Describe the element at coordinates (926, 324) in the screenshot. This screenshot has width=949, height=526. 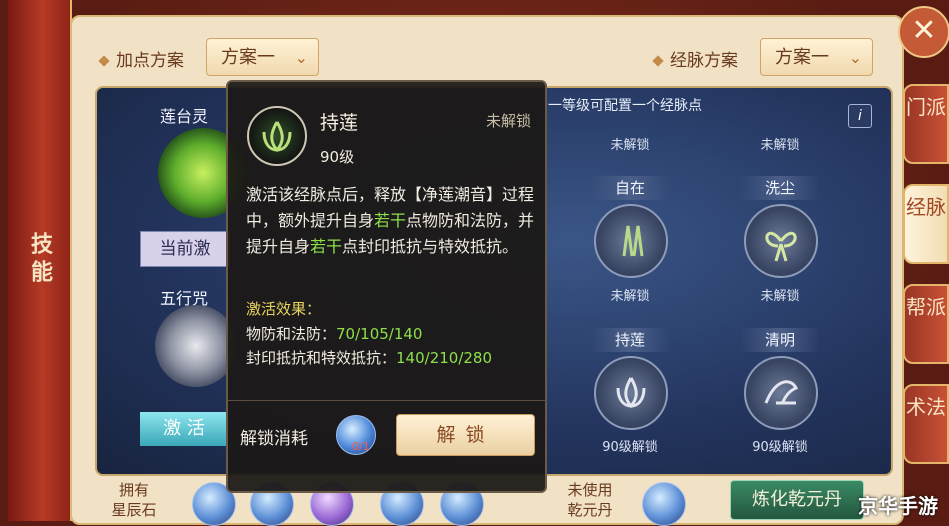
I see `tab-guild: 帮派` at that location.